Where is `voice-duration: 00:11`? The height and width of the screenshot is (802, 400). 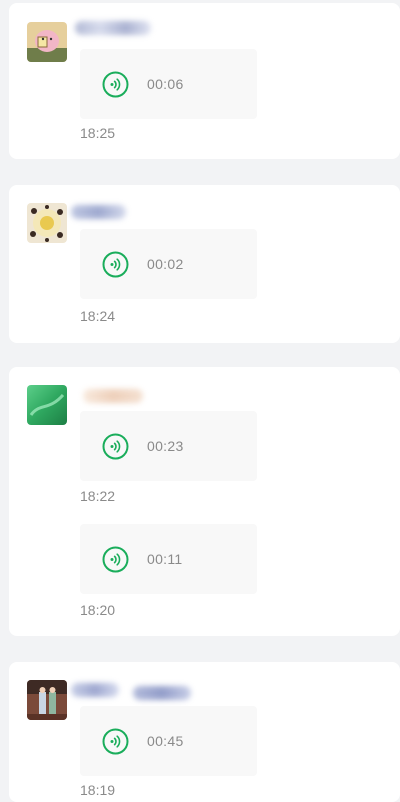
voice-duration: 00:11 is located at coordinates (165, 559).